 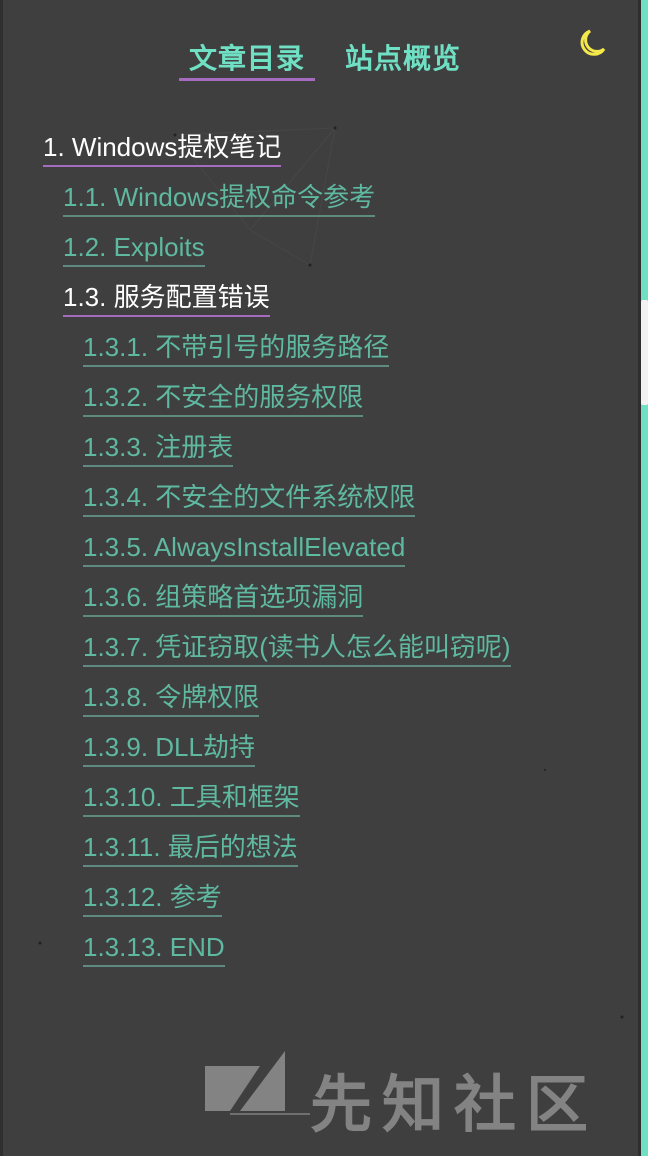 I want to click on moon-icon, so click(x=592, y=43).